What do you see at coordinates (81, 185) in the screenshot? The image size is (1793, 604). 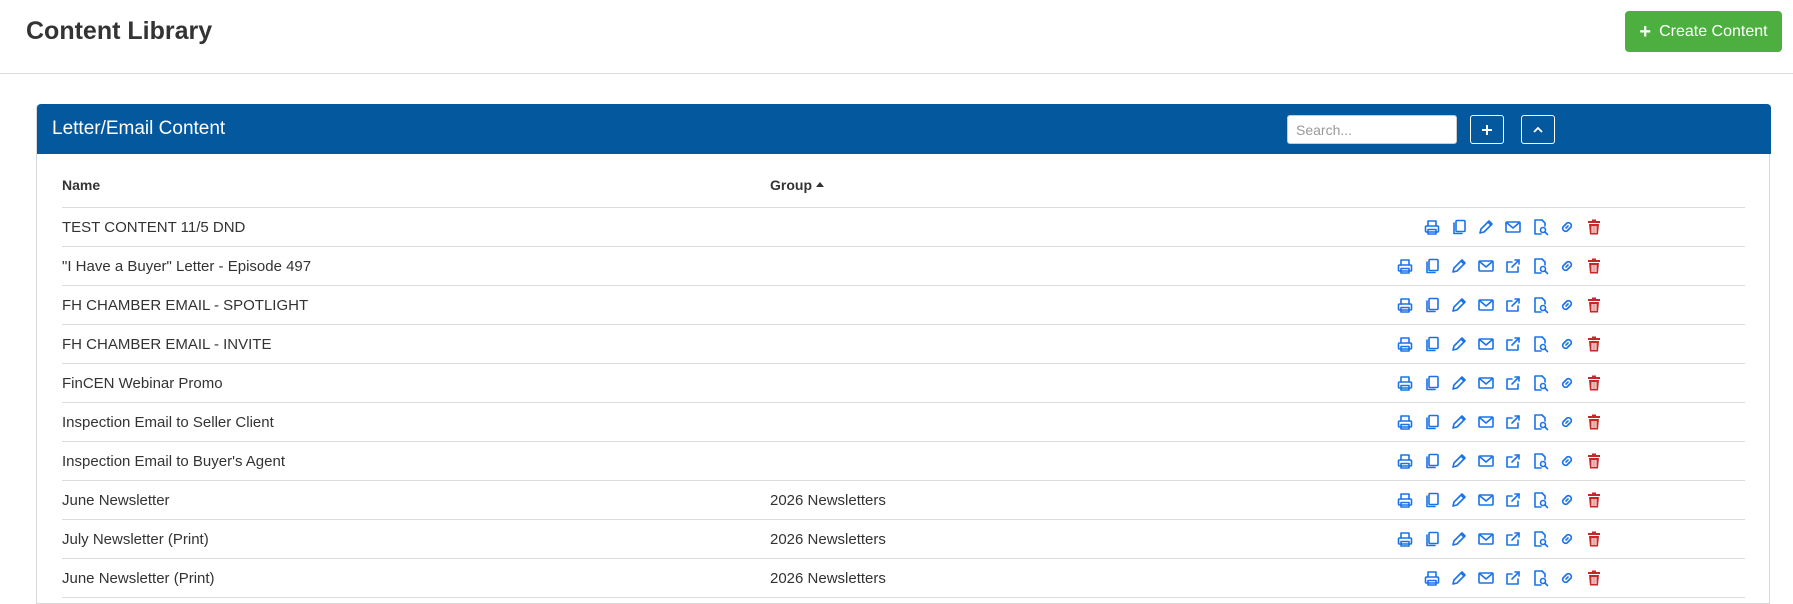 I see `column-header-name: Name` at bounding box center [81, 185].